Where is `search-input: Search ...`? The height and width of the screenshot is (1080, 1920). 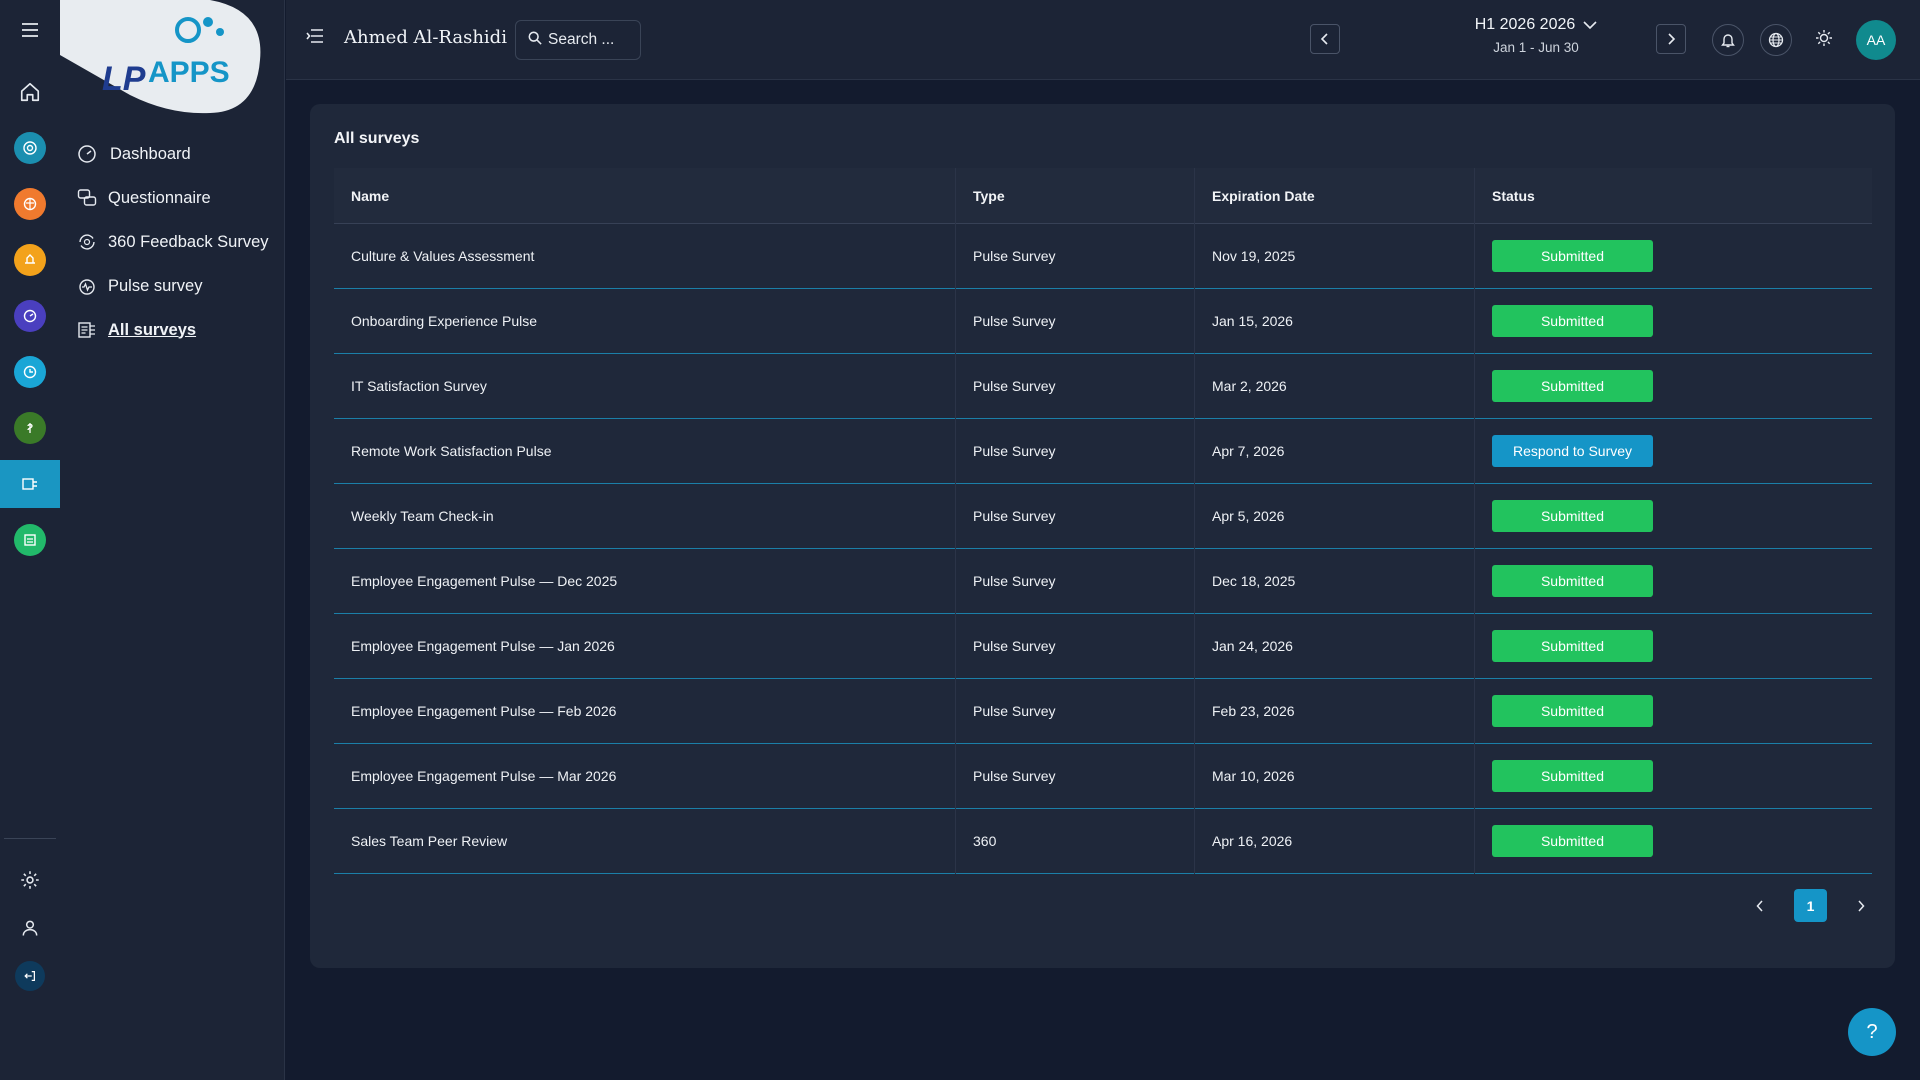 search-input: Search ... is located at coordinates (578, 40).